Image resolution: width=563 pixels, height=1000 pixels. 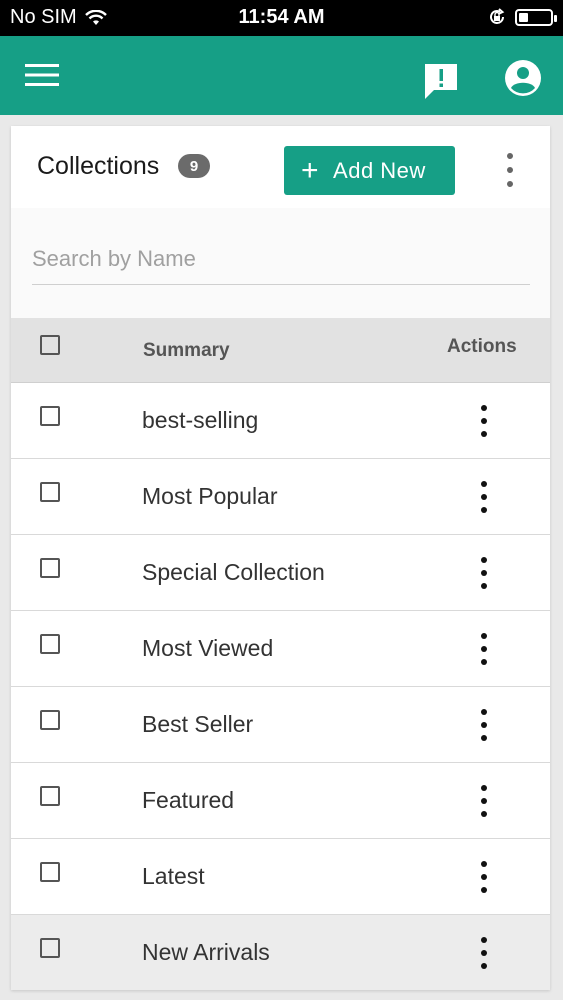 I want to click on wifi-icon, so click(x=95, y=17).